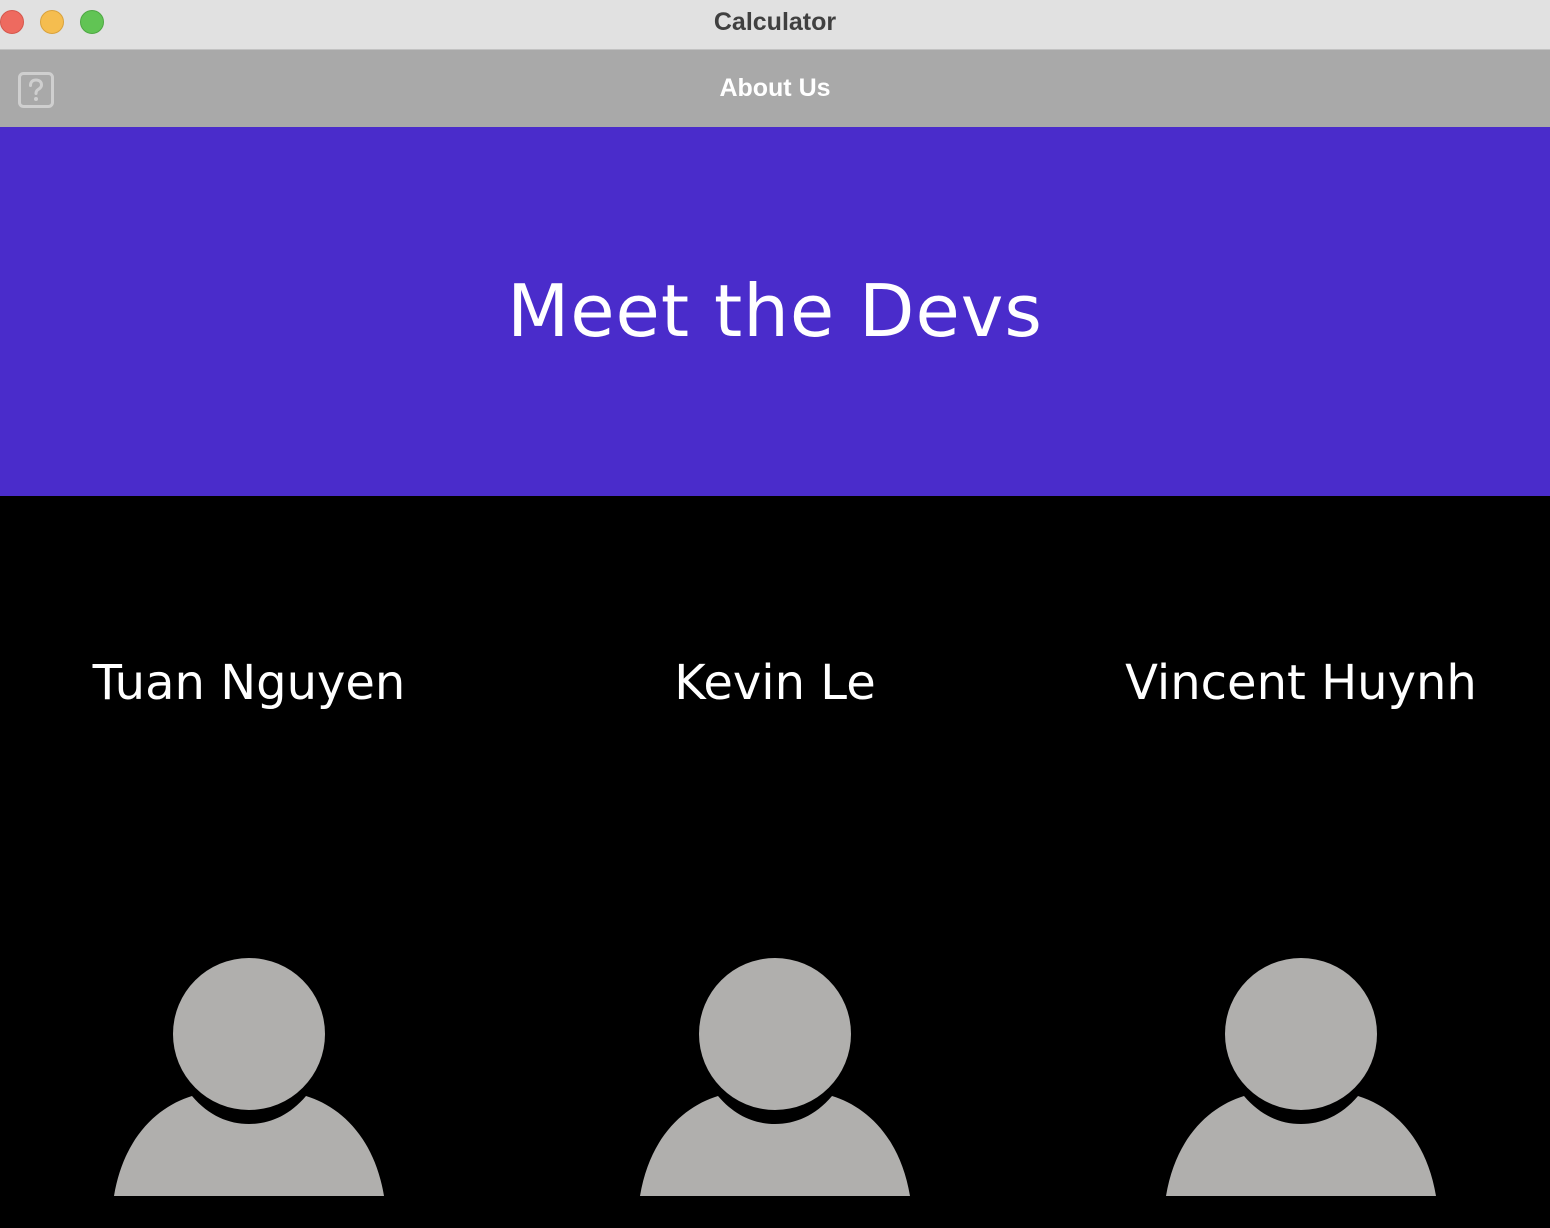 The height and width of the screenshot is (1228, 1550). I want to click on window-titlebar: Calculator, so click(775, 25).